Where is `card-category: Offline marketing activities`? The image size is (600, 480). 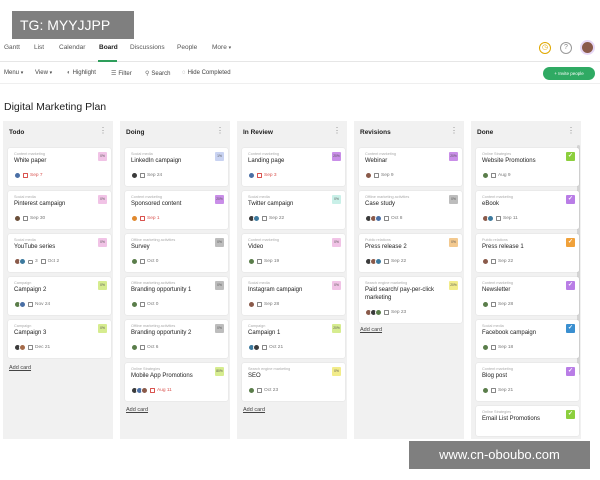
card-category: Offline marketing activities is located at coordinates (387, 197).